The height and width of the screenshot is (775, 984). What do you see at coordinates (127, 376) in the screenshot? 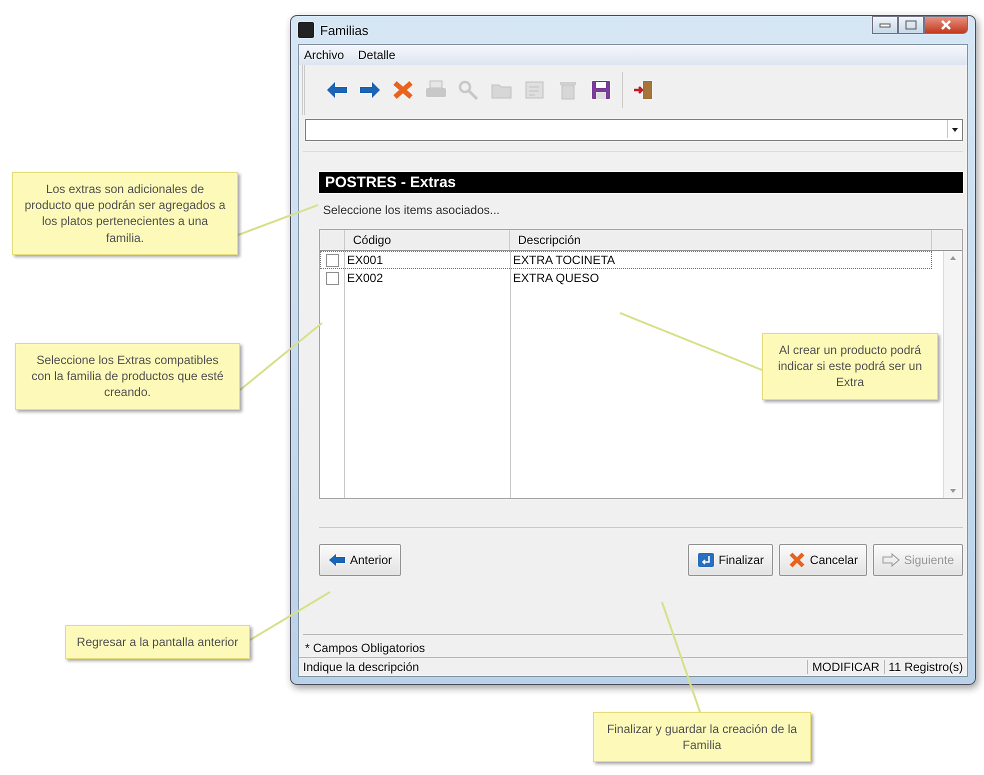
I see `callout-note: Seleccione los Extras compatibles con la familia de productos que esté creando.` at bounding box center [127, 376].